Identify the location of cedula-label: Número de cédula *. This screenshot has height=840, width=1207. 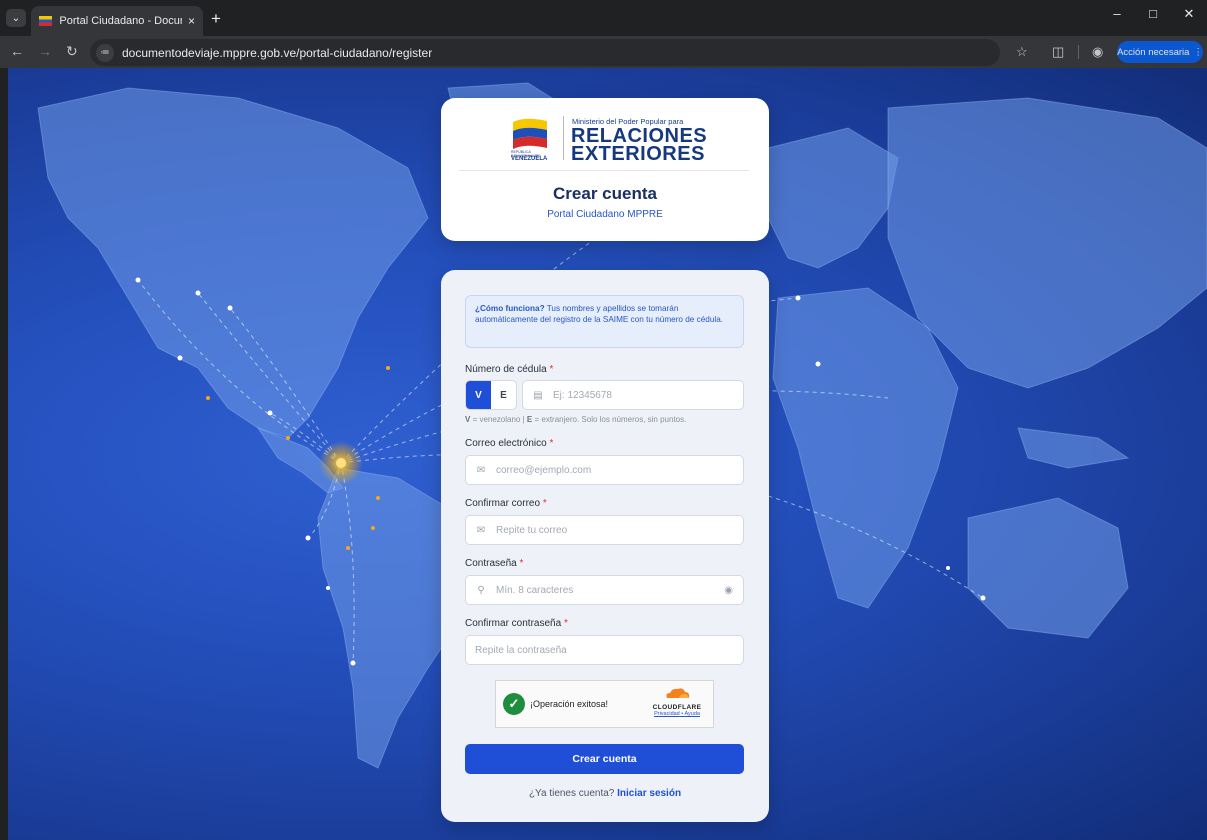
(509, 369).